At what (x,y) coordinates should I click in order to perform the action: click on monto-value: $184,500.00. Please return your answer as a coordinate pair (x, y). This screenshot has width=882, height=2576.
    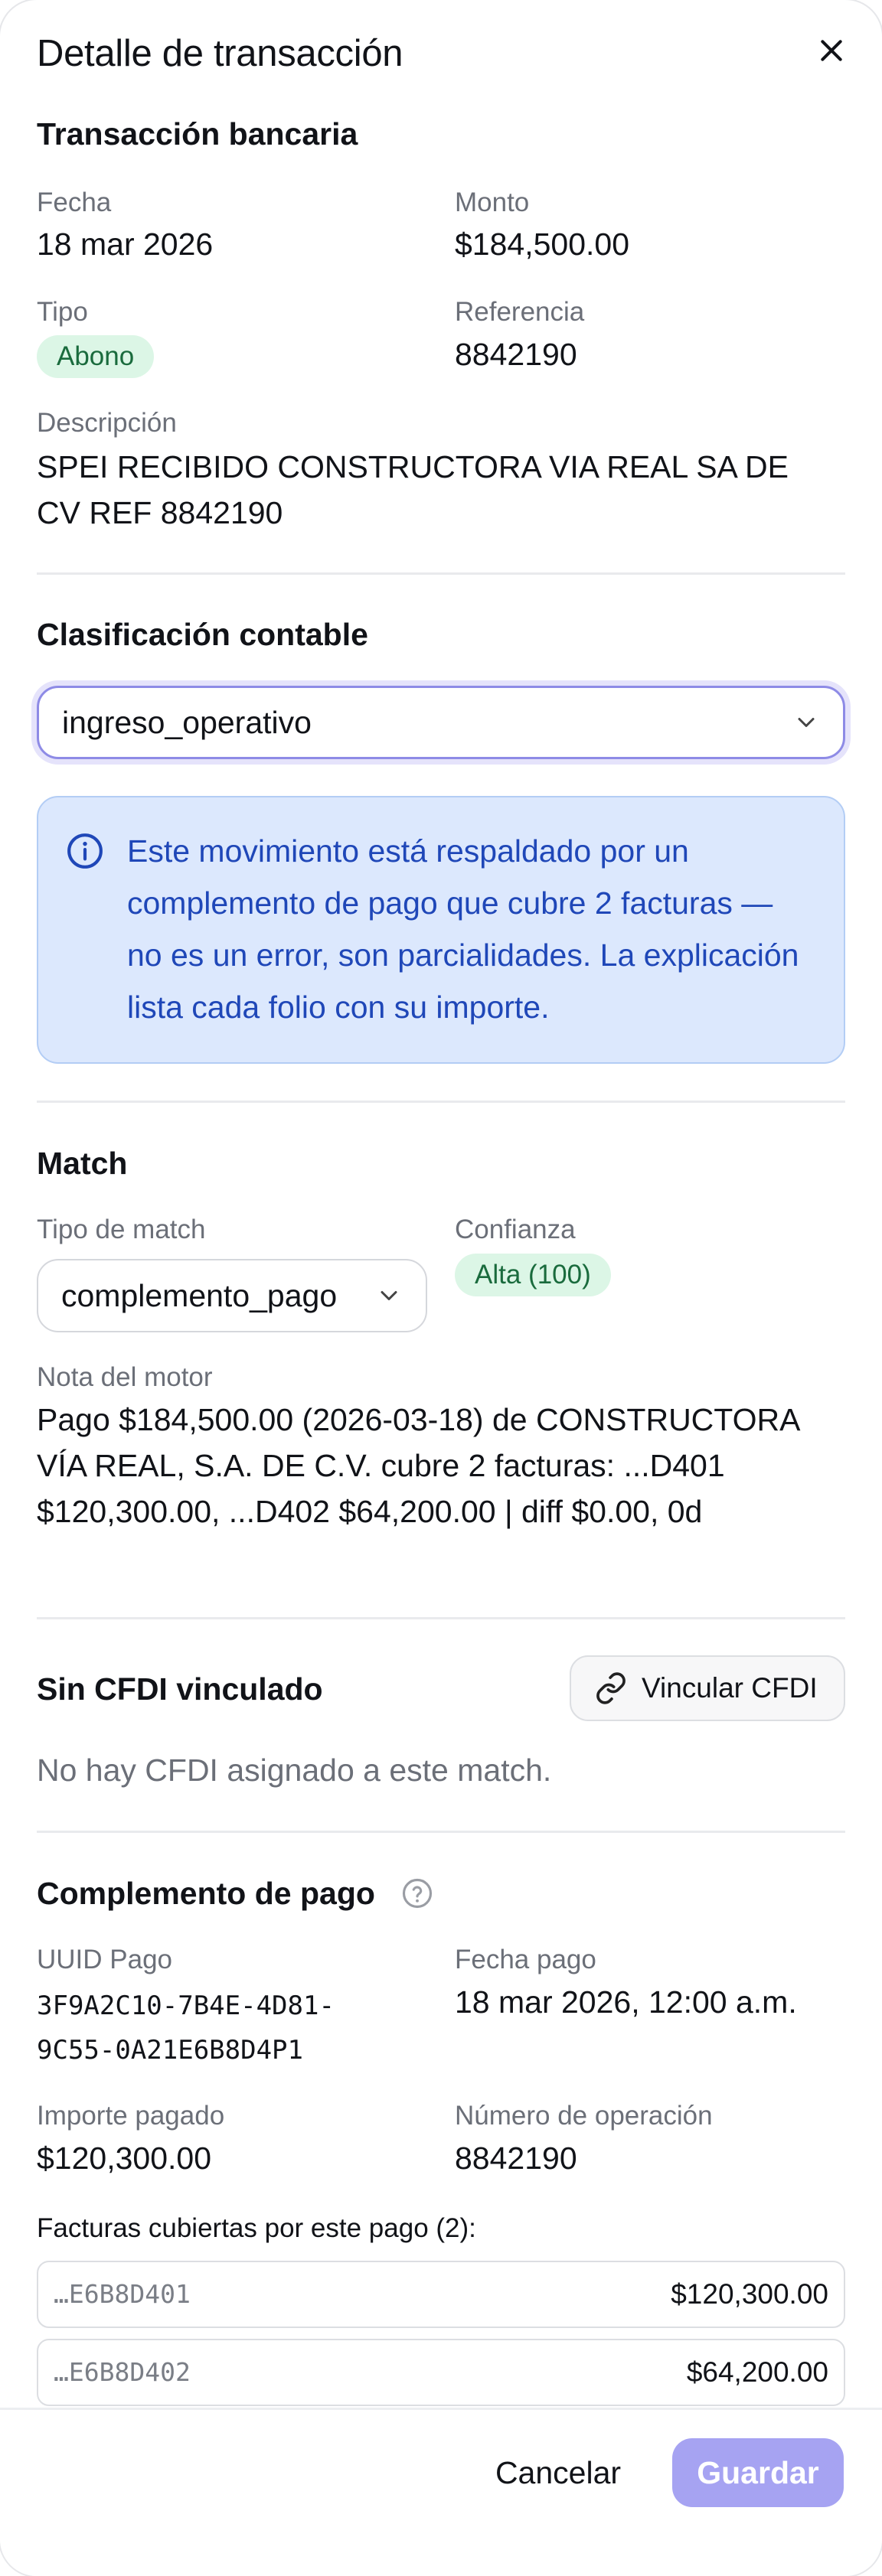
    Looking at the image, I should click on (542, 244).